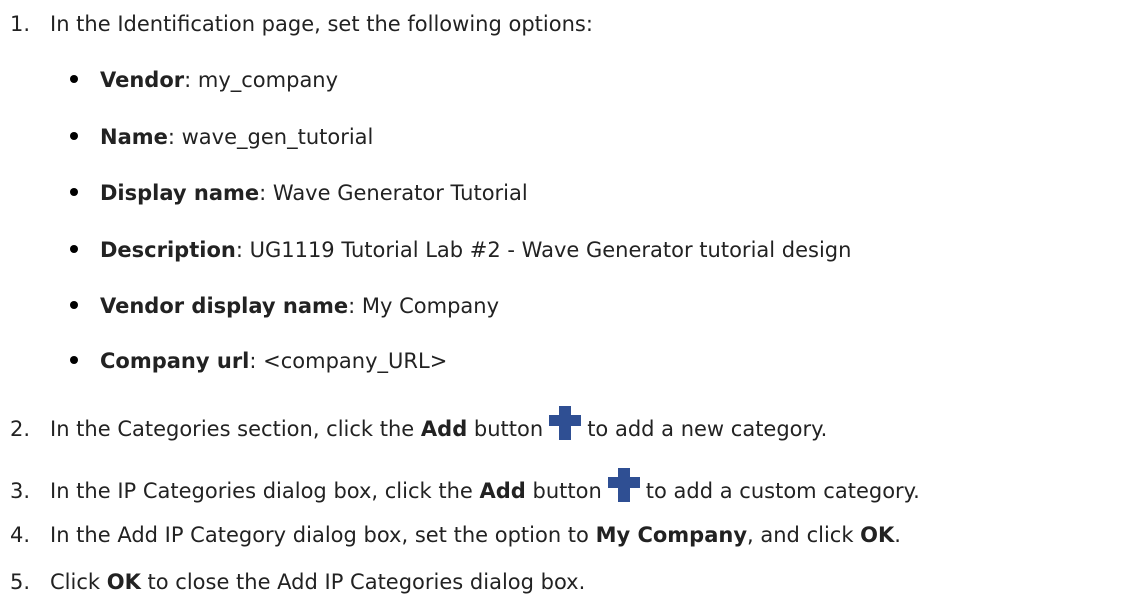  Describe the element at coordinates (352, 361) in the screenshot. I see `bullet-value: <company_URL>` at that location.